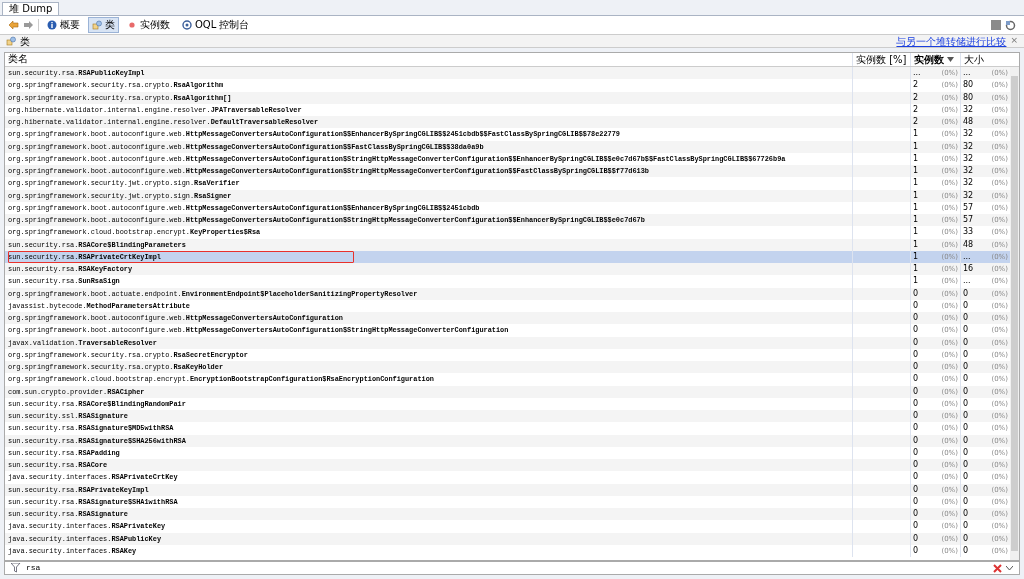  What do you see at coordinates (428, 59) in the screenshot?
I see `column-header: 类名` at bounding box center [428, 59].